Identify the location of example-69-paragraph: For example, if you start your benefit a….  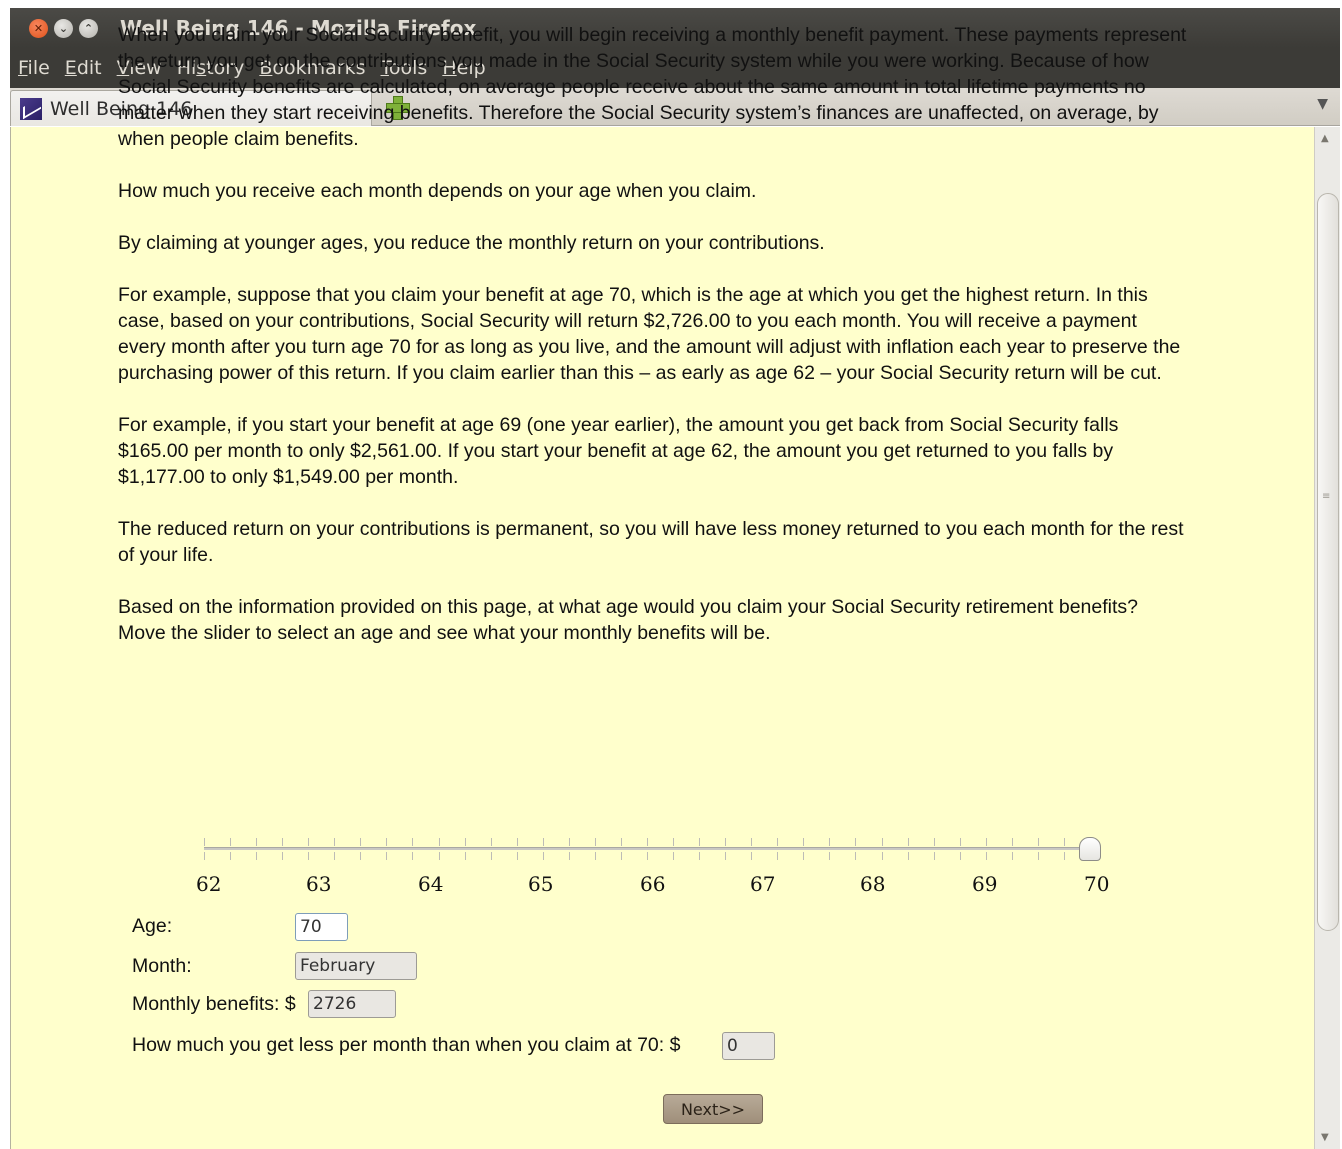
(618, 451).